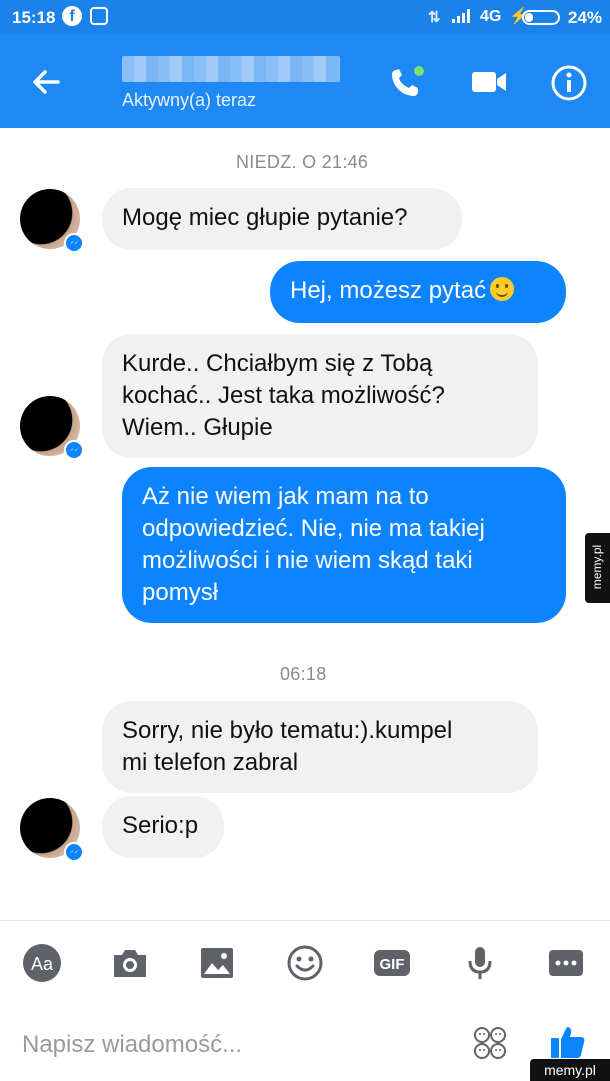 The width and height of the screenshot is (610, 1081). I want to click on camera-button, so click(130, 963).